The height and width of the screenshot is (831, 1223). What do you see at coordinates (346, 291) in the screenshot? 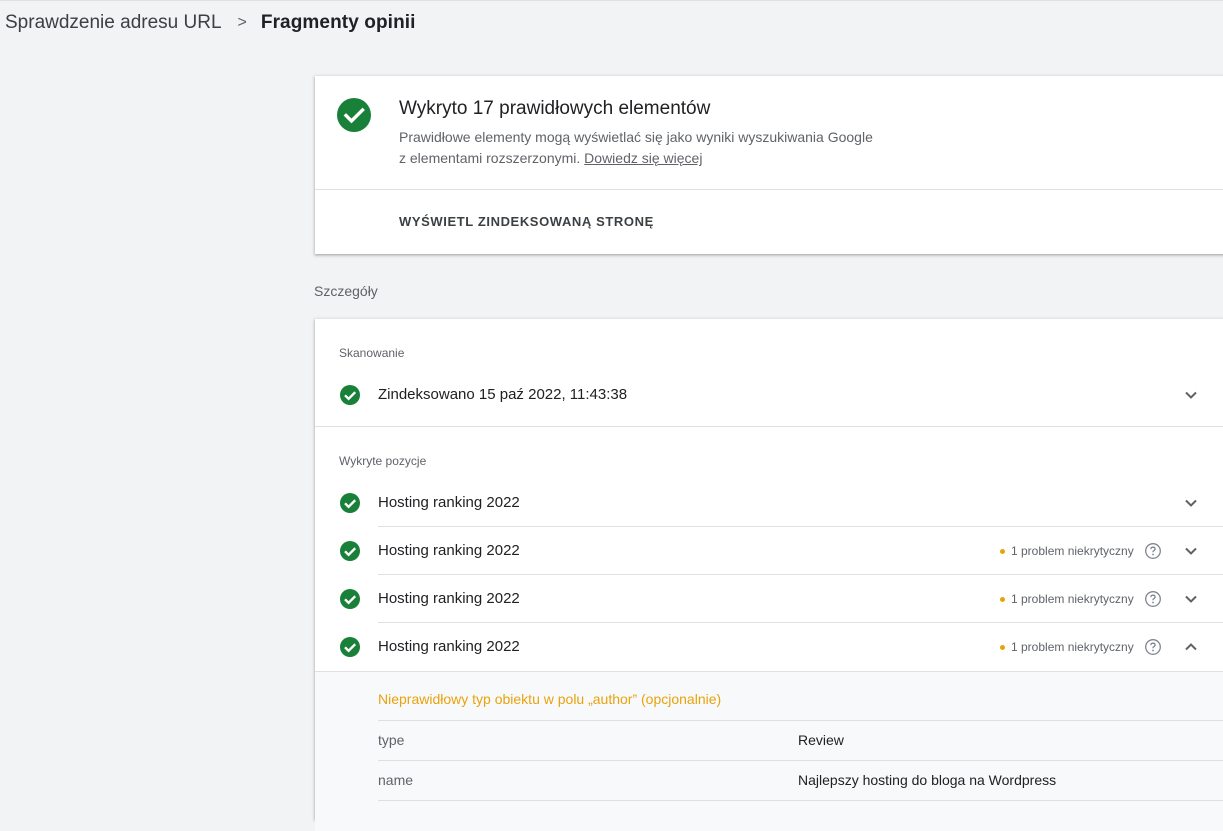
I see `details-section-label: Szczegóły` at bounding box center [346, 291].